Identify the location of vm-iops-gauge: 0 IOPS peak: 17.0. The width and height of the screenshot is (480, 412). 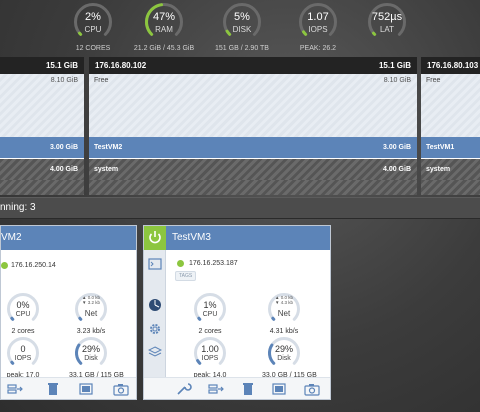
(23, 357).